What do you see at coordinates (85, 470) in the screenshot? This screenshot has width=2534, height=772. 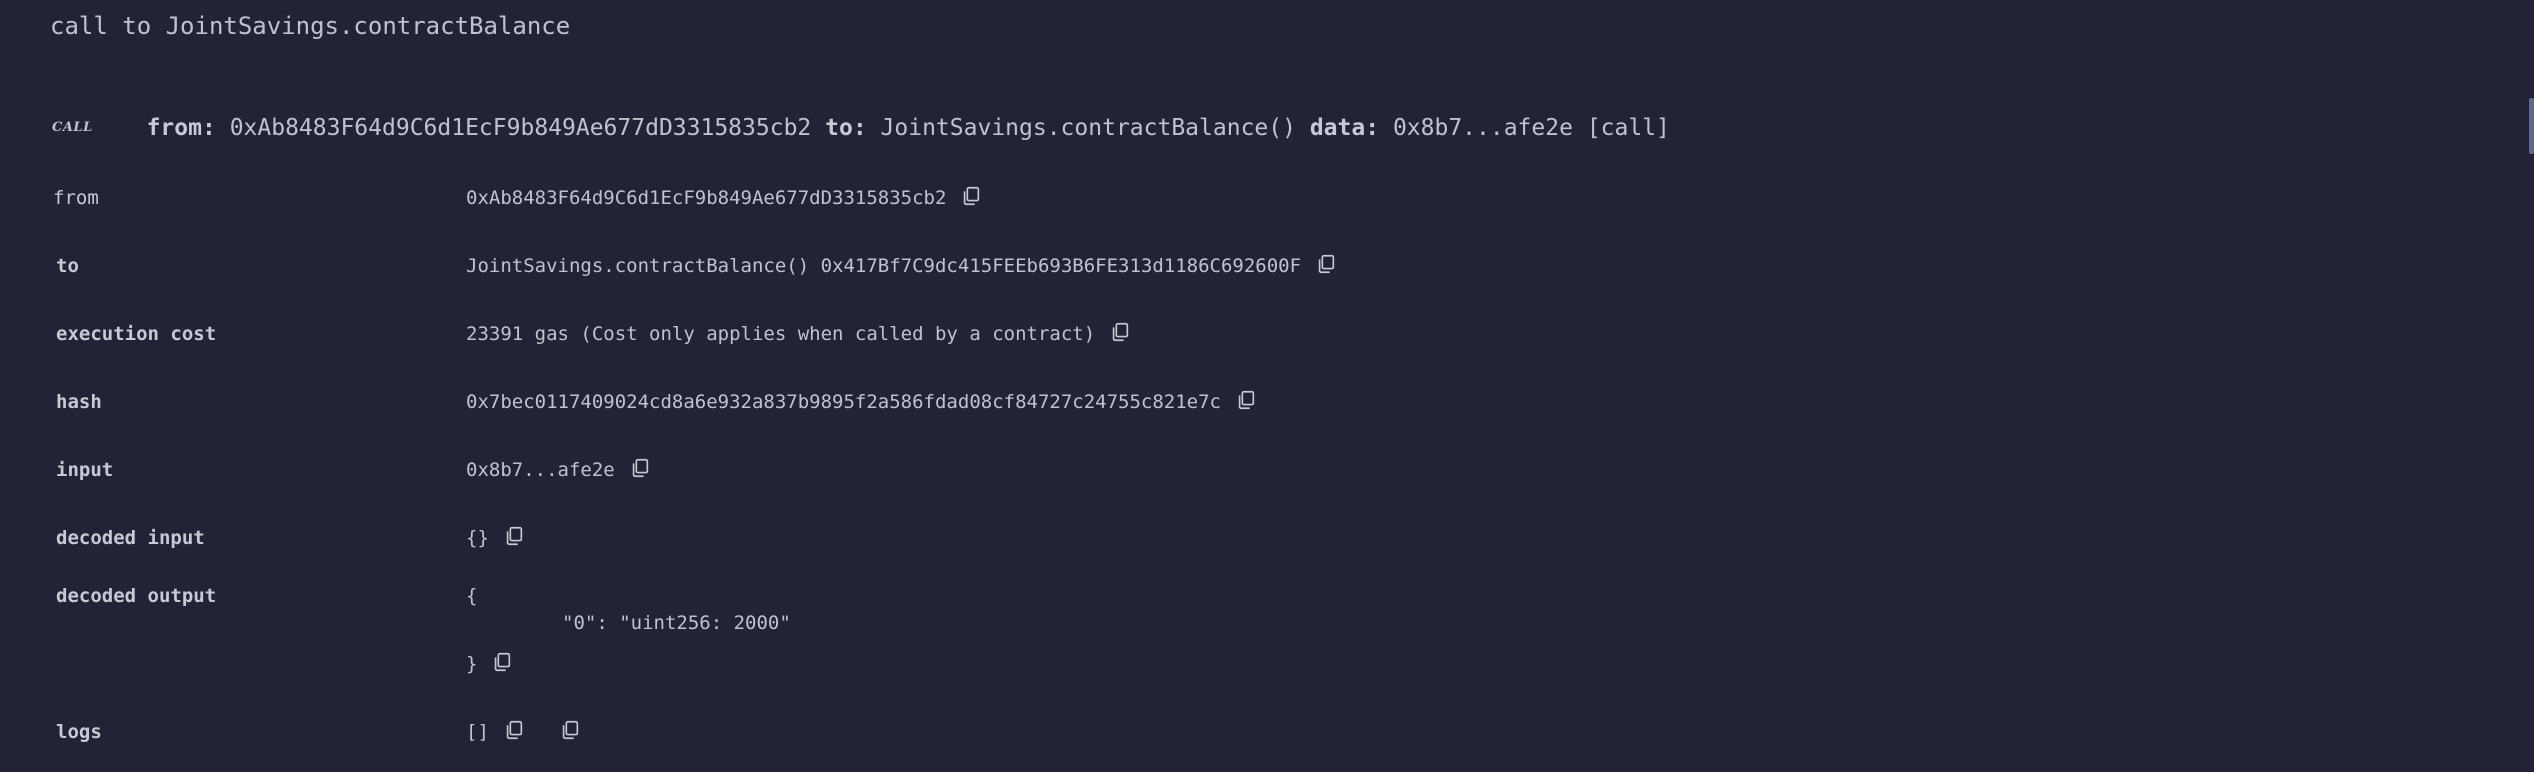 I see `input-label: input` at bounding box center [85, 470].